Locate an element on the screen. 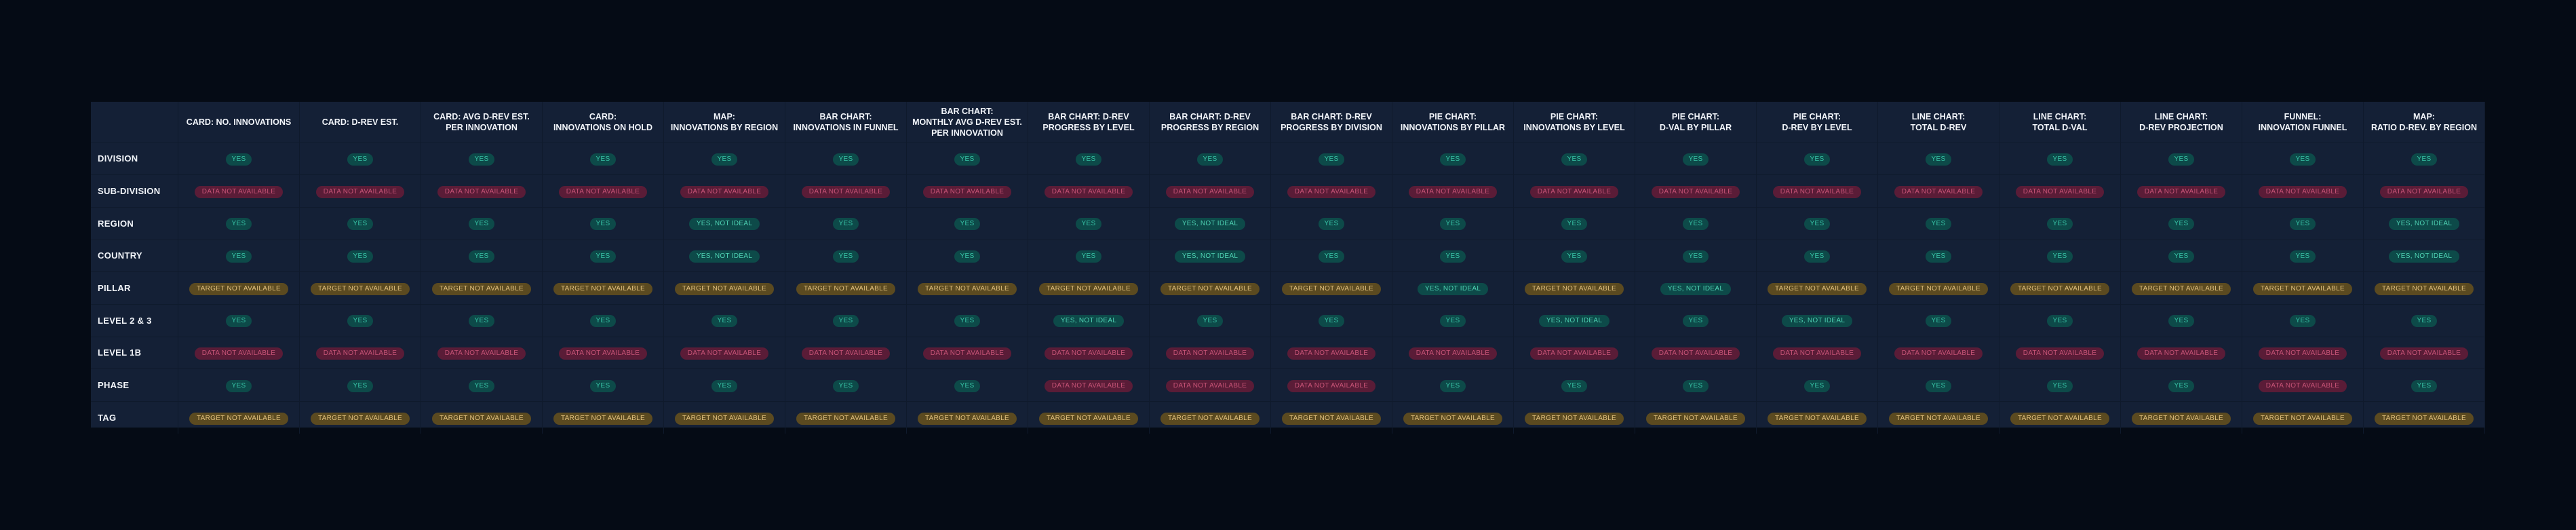 The height and width of the screenshot is (530, 2576). corner-cell is located at coordinates (134, 123).